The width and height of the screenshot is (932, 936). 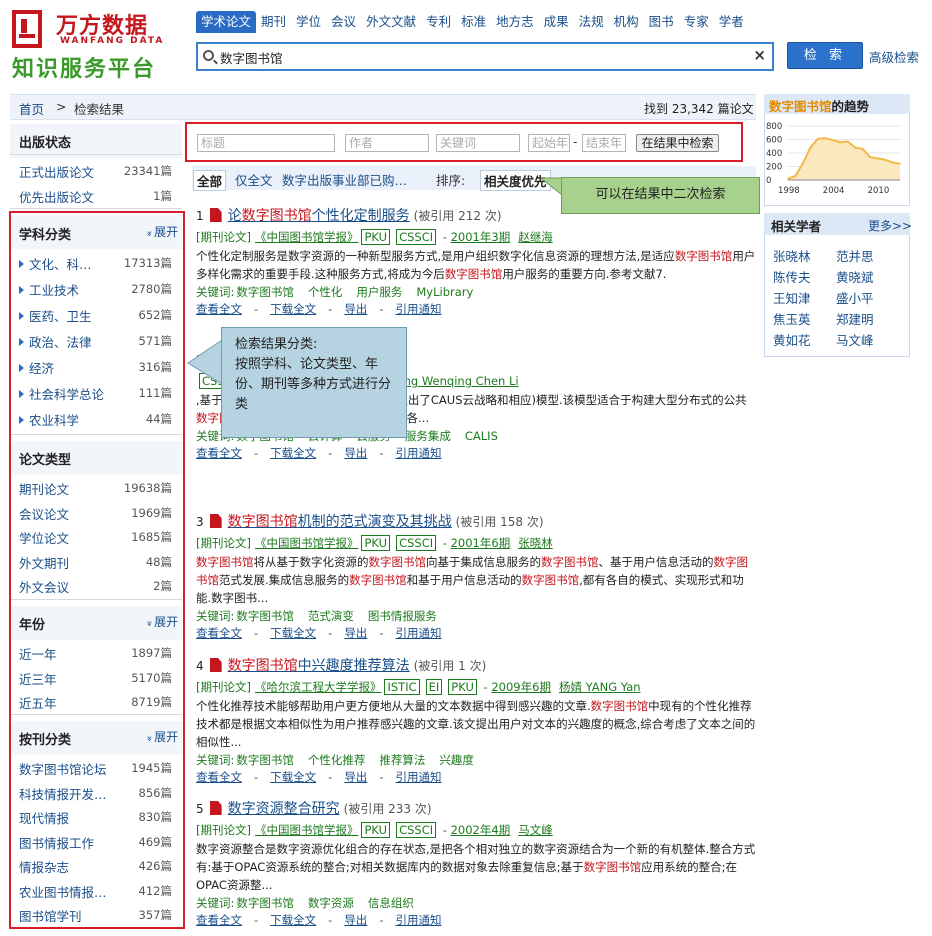 I want to click on tab-5: 专利, so click(x=438, y=22).